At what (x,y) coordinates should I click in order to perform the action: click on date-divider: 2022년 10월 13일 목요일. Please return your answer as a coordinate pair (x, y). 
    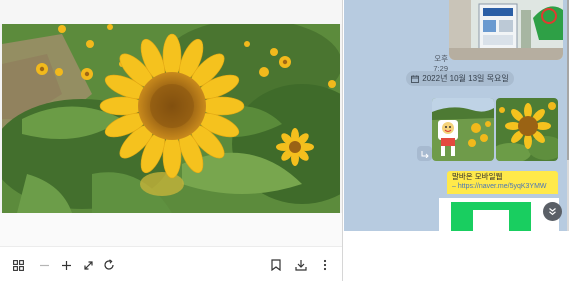
    Looking at the image, I should click on (460, 78).